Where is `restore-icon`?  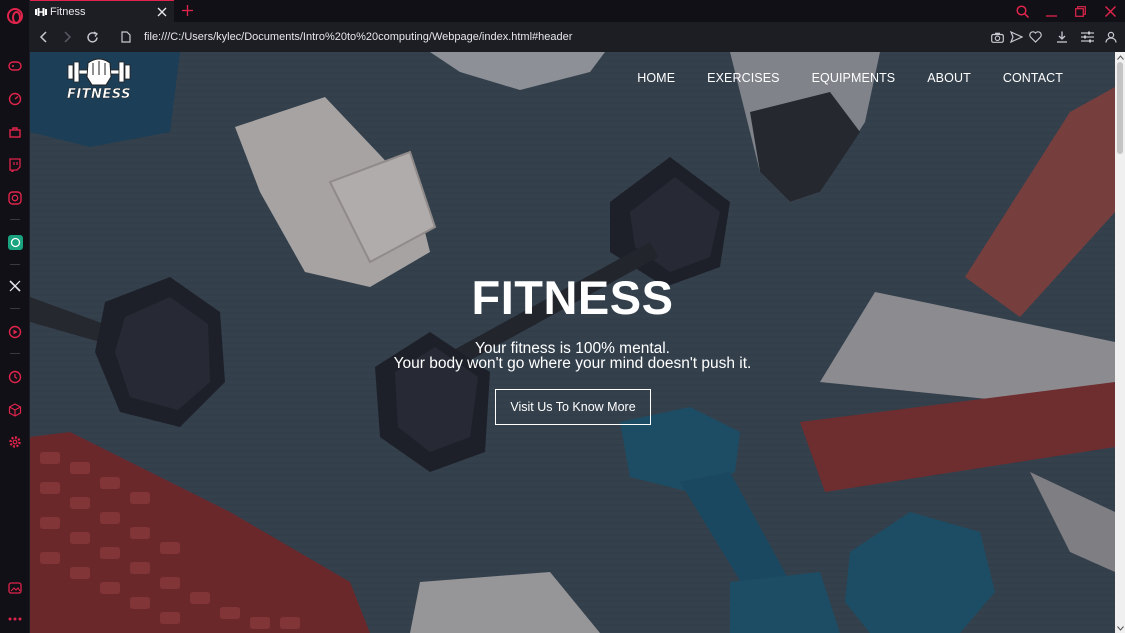
restore-icon is located at coordinates (1080, 11).